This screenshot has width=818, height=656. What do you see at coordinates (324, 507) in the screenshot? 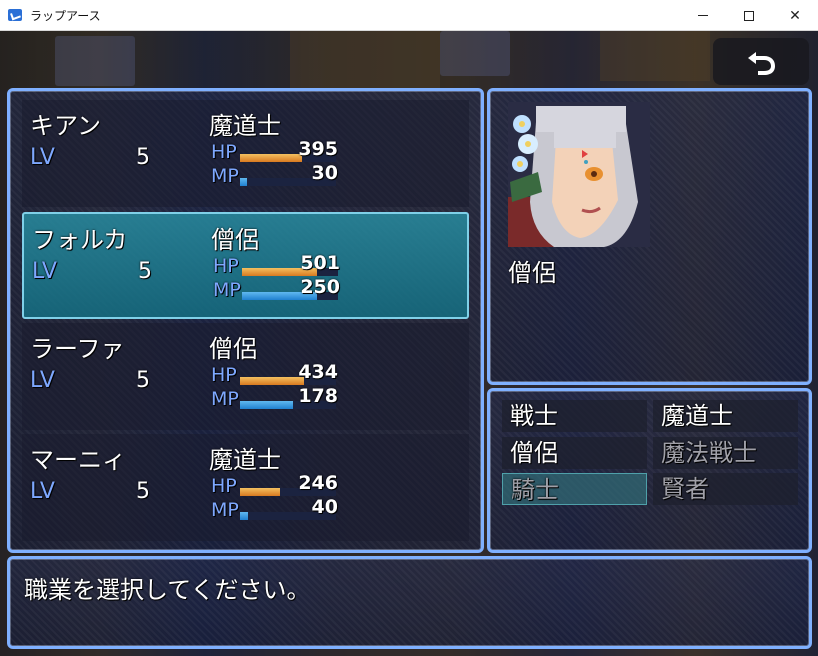
I see `mp-value: 40` at bounding box center [324, 507].